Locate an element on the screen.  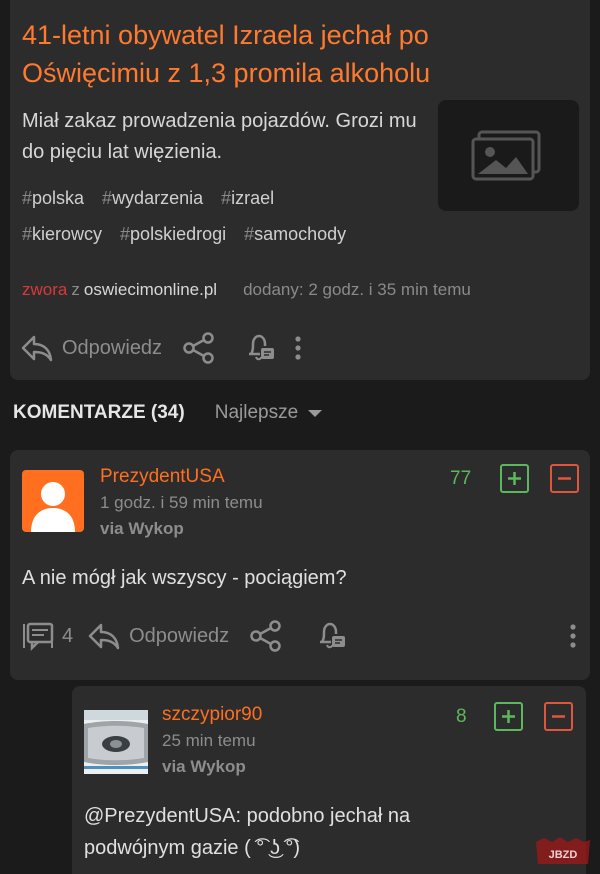
chevron-down-icon is located at coordinates (315, 413).